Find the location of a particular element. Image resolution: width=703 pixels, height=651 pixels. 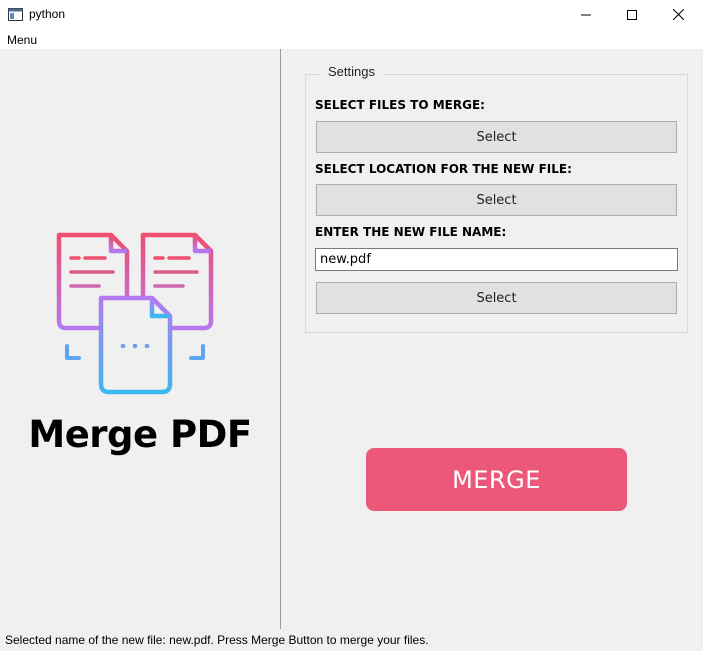

maximize-icon is located at coordinates (632, 14).